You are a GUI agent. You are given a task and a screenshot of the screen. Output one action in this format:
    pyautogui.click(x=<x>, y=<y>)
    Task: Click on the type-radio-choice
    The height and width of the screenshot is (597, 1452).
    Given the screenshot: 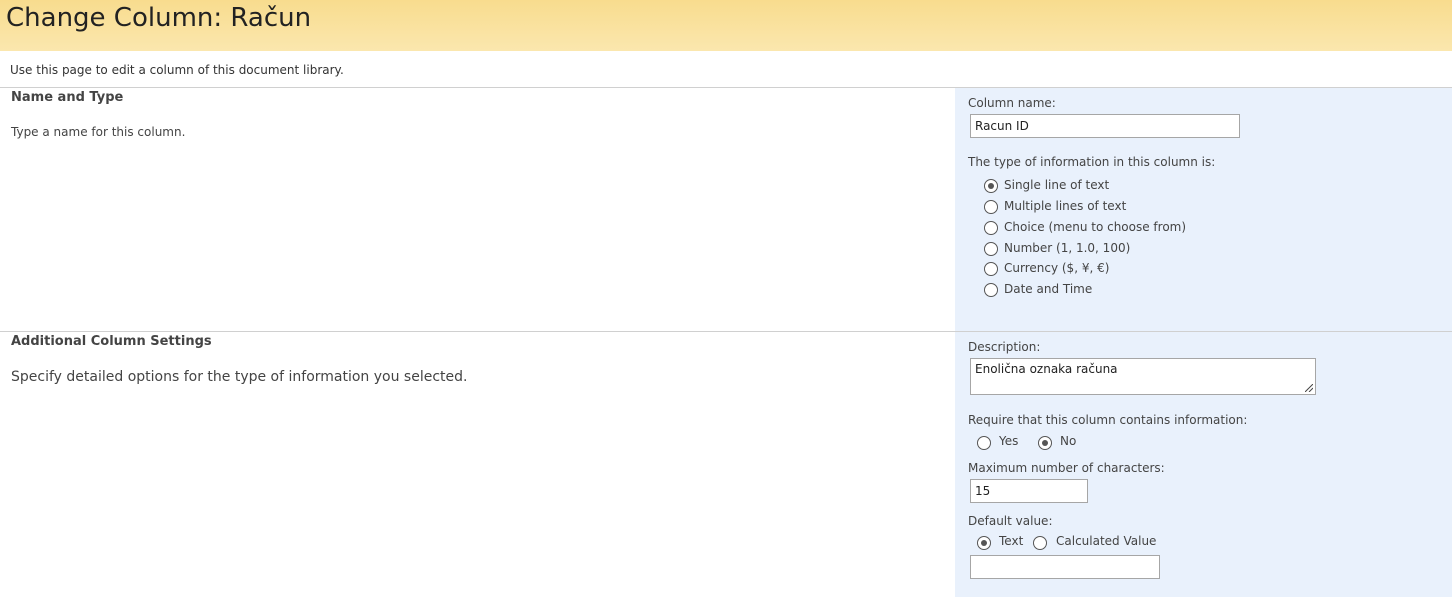 What is the action you would take?
    pyautogui.click(x=991, y=228)
    